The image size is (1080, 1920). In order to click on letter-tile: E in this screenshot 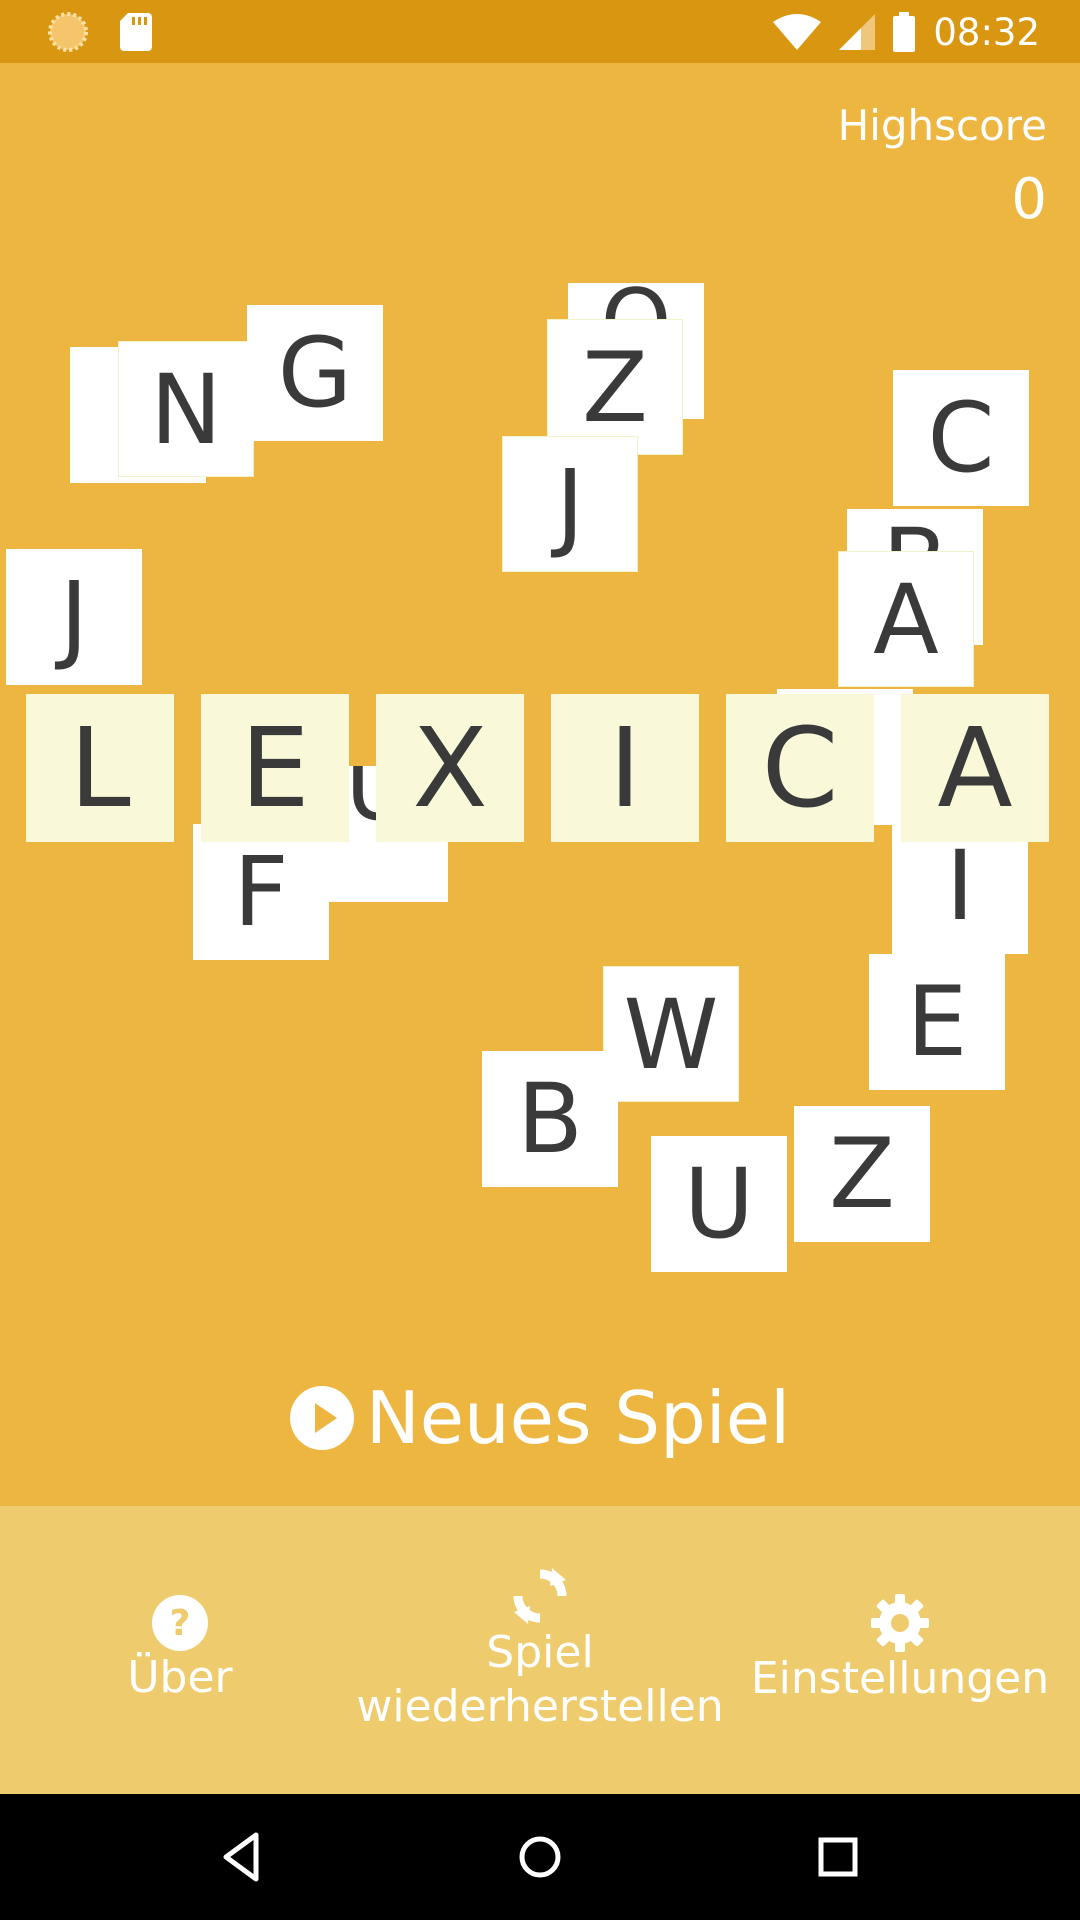, I will do `click(937, 1022)`.